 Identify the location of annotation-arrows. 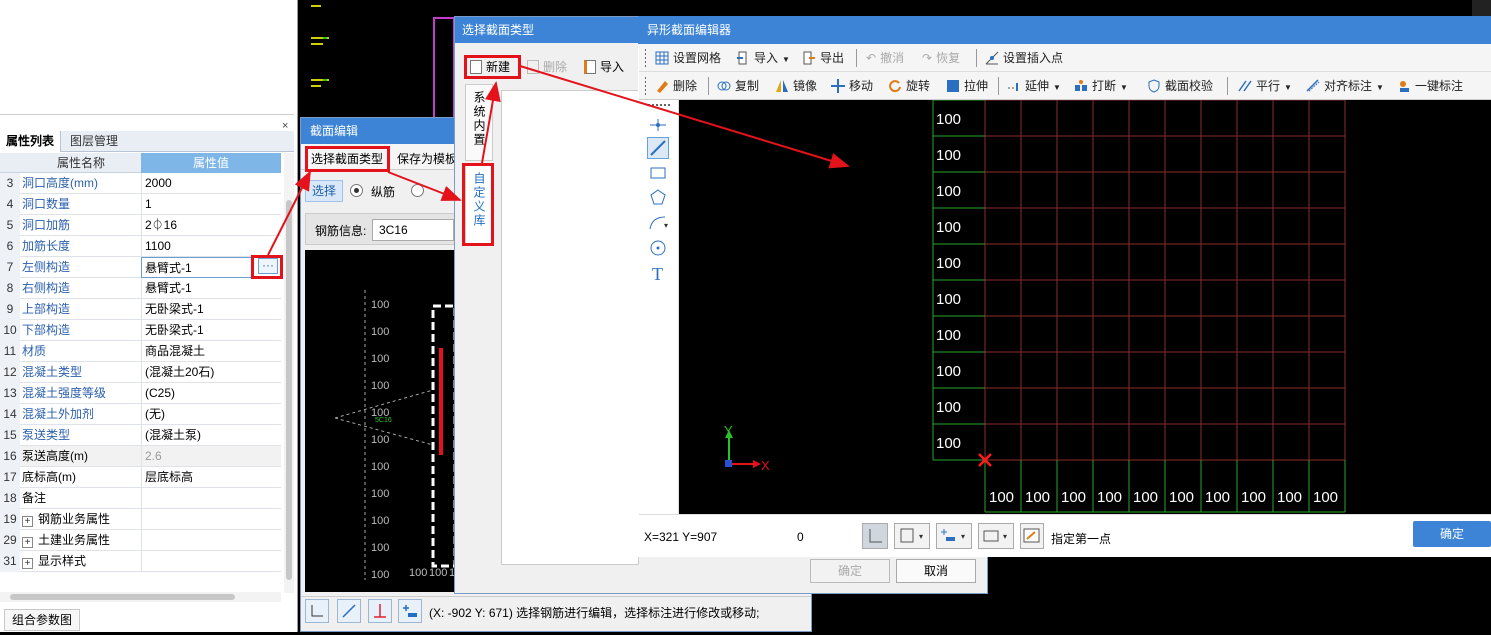
(558, 160).